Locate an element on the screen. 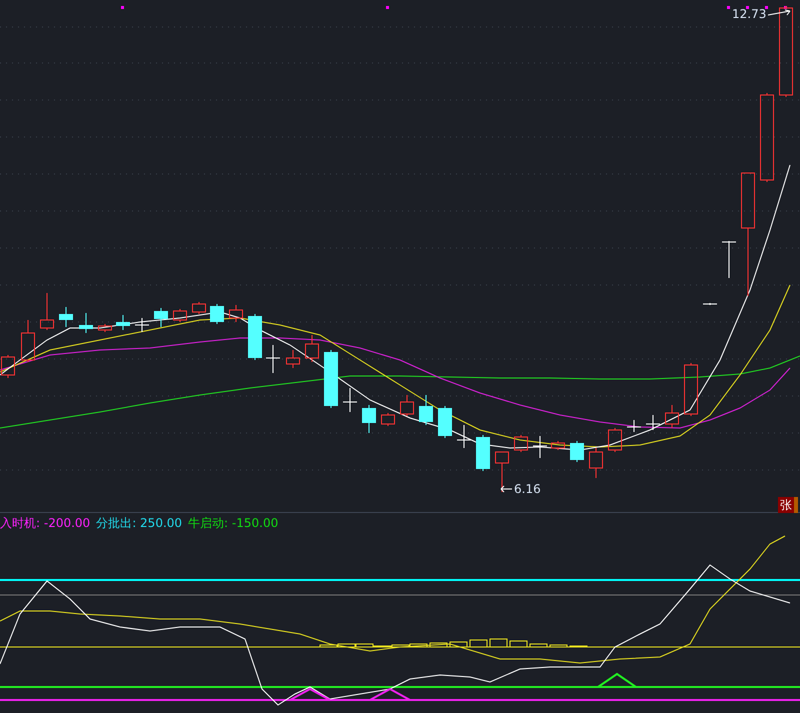 The width and height of the screenshot is (800, 713). indicator-value: 分批出: 250.00 is located at coordinates (139, 523).